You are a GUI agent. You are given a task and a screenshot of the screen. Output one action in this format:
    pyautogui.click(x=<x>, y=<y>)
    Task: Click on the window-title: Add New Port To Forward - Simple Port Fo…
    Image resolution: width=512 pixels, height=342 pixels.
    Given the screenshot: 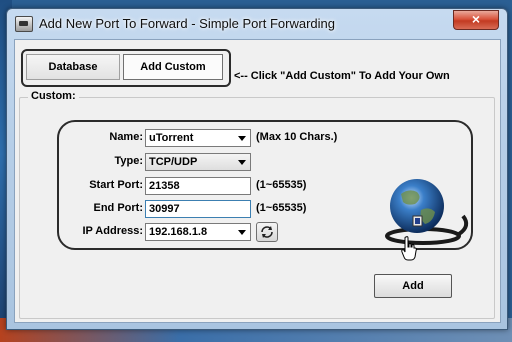 What is the action you would take?
    pyautogui.click(x=187, y=23)
    